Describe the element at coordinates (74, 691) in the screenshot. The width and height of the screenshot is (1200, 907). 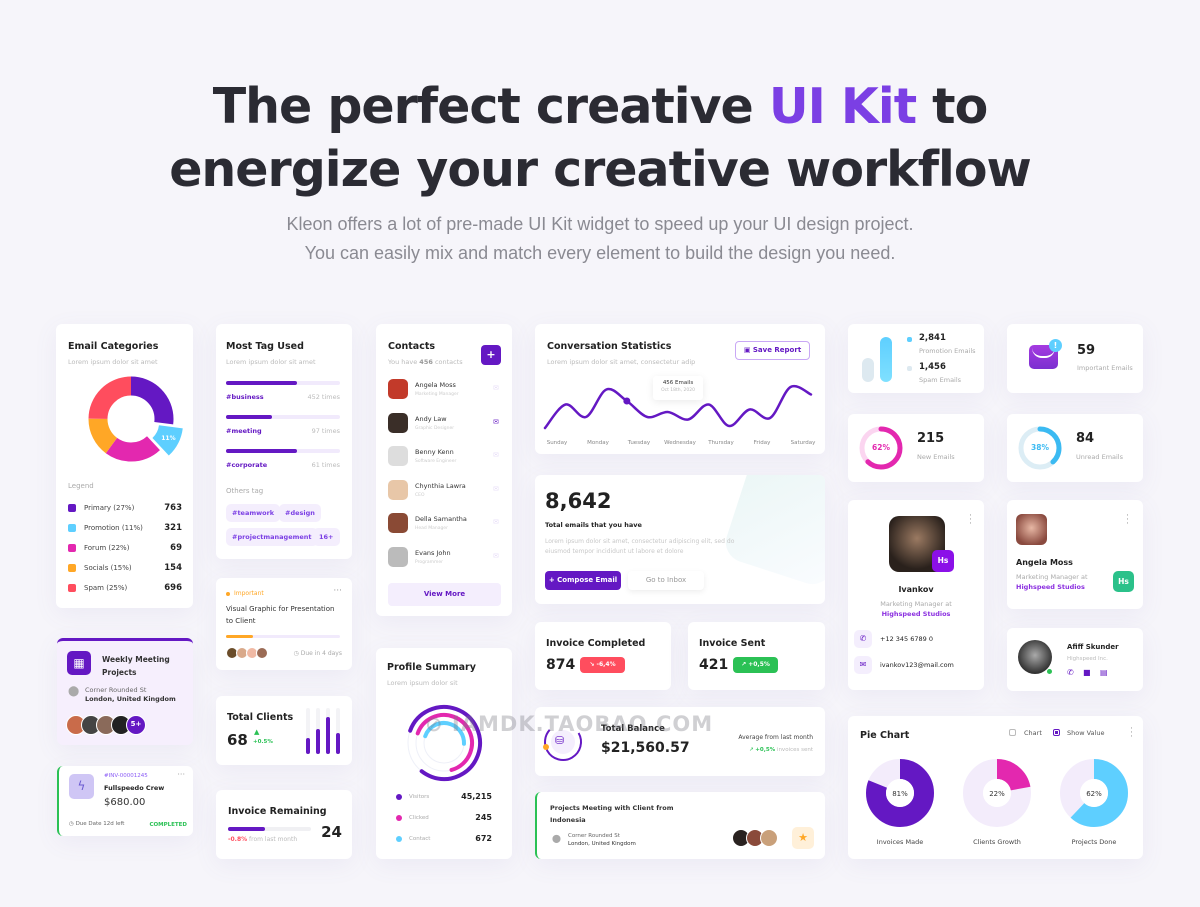
I see `location-icon: ⬤` at that location.